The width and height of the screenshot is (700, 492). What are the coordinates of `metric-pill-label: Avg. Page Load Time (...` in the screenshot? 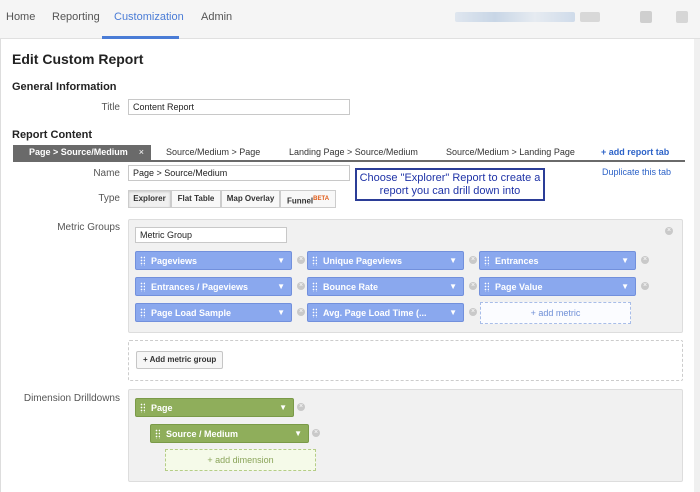 It's located at (375, 313).